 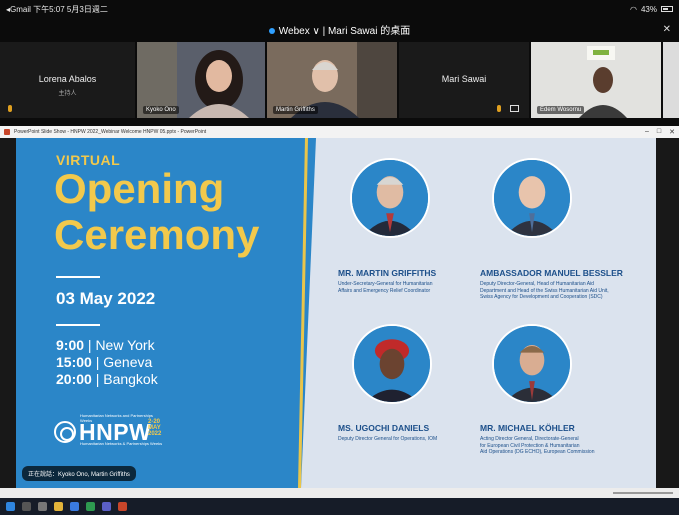 What do you see at coordinates (67, 94) in the screenshot?
I see `participant-role: 主持人` at bounding box center [67, 94].